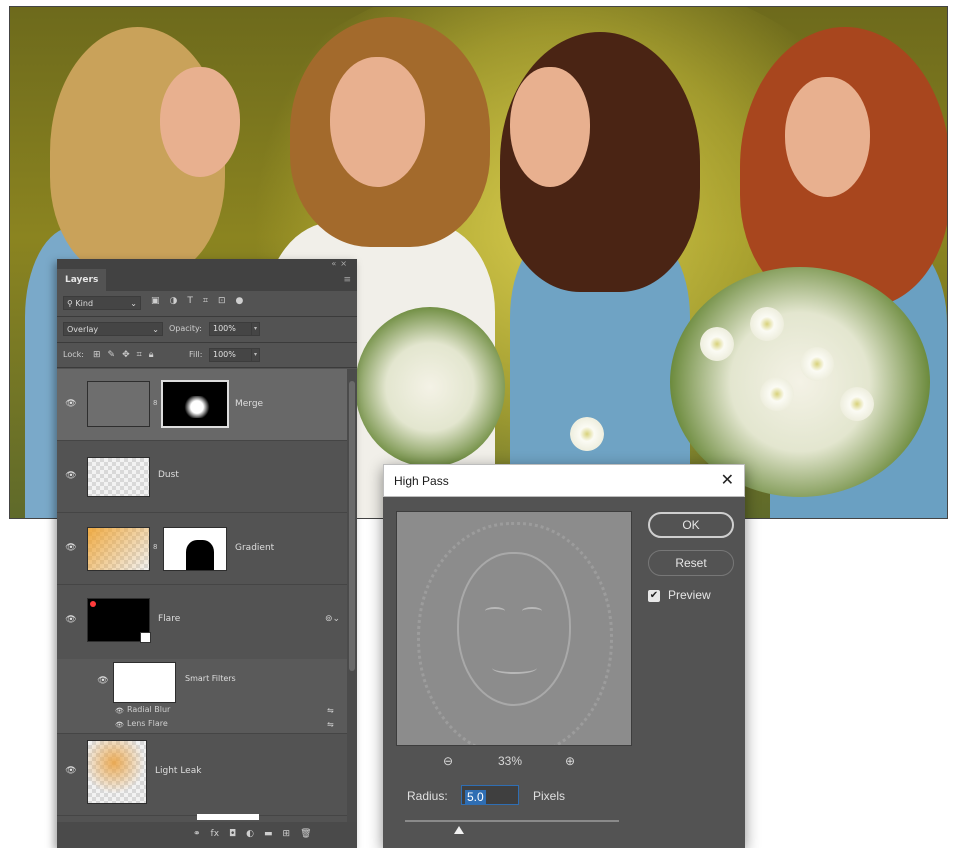 This screenshot has height=848, width=953. Describe the element at coordinates (147, 723) in the screenshot. I see `filter-lens-flare: Lens Flare` at that location.